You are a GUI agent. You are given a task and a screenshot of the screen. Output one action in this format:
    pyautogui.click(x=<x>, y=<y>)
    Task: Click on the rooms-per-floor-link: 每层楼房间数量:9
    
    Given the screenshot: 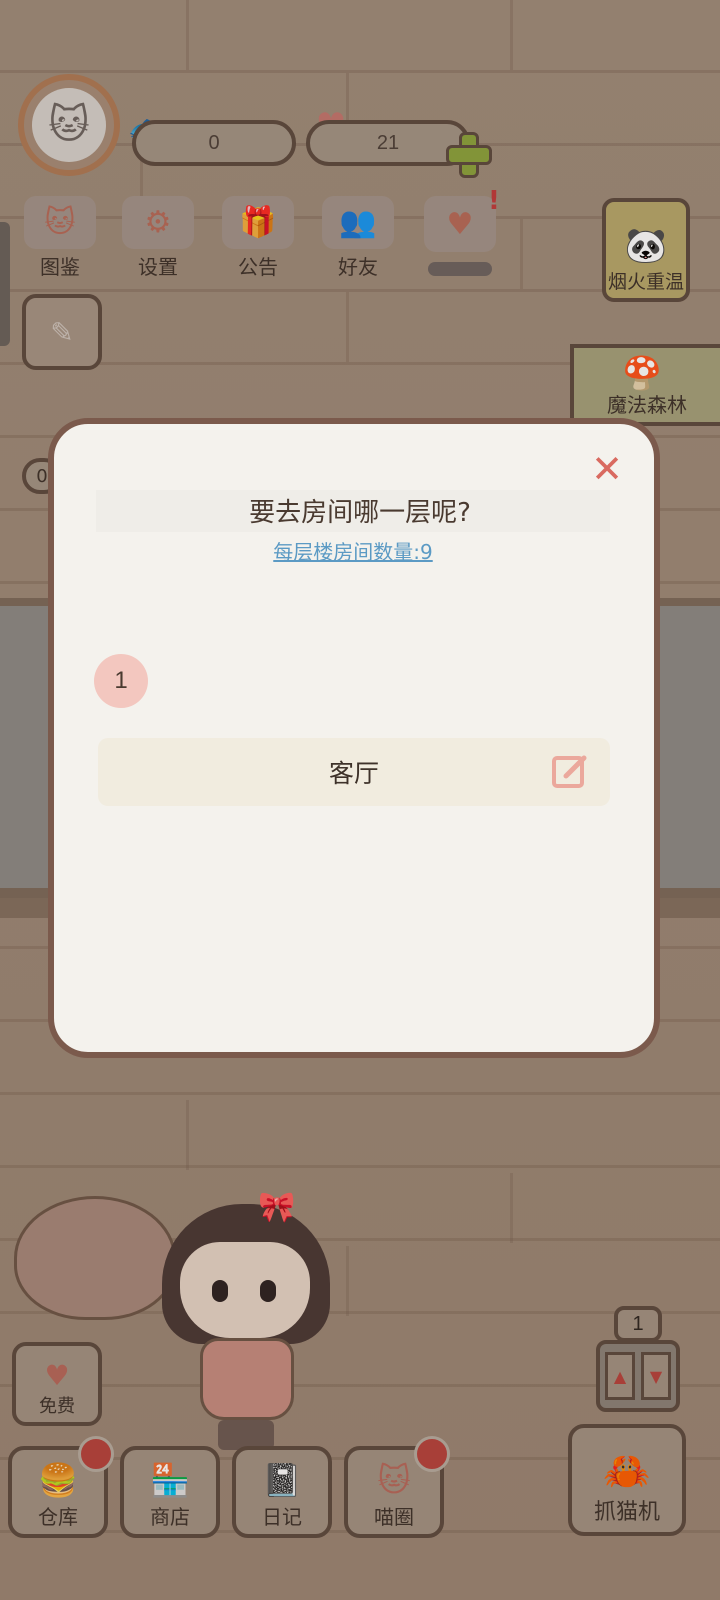 What is the action you would take?
    pyautogui.click(x=353, y=550)
    